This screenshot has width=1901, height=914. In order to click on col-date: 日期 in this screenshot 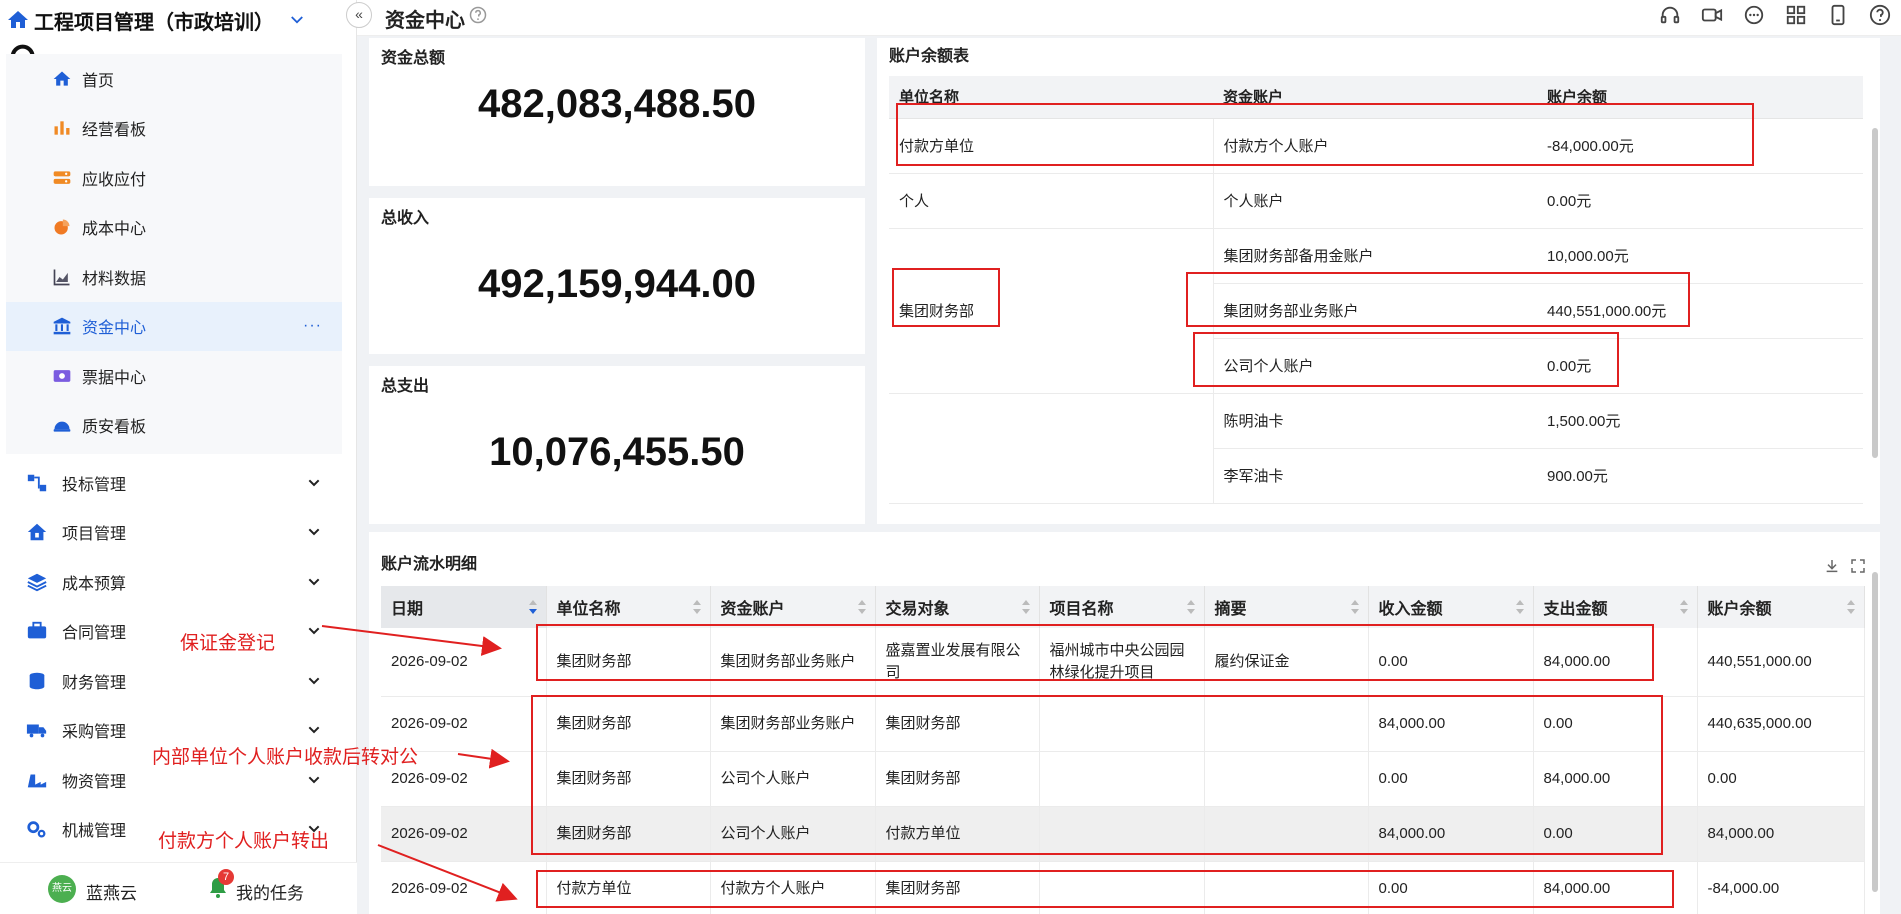, I will do `click(464, 607)`.